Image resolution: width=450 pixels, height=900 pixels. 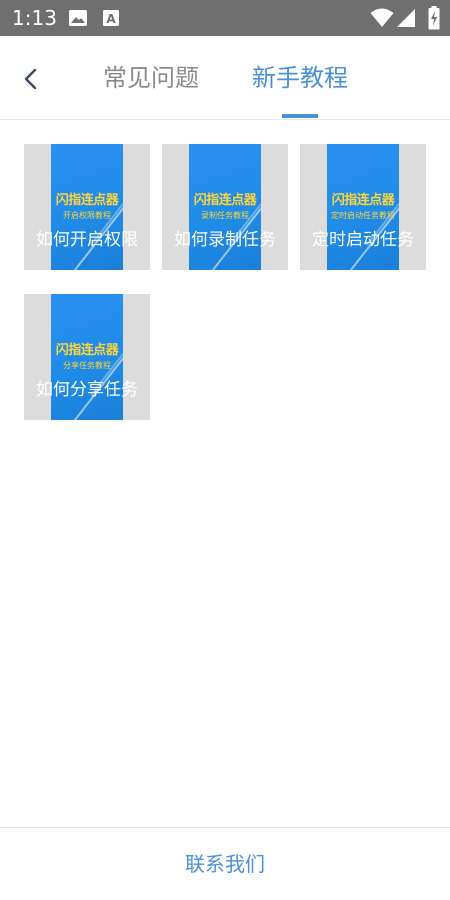 What do you see at coordinates (87, 240) in the screenshot?
I see `tutorial-title: 如何开启权限` at bounding box center [87, 240].